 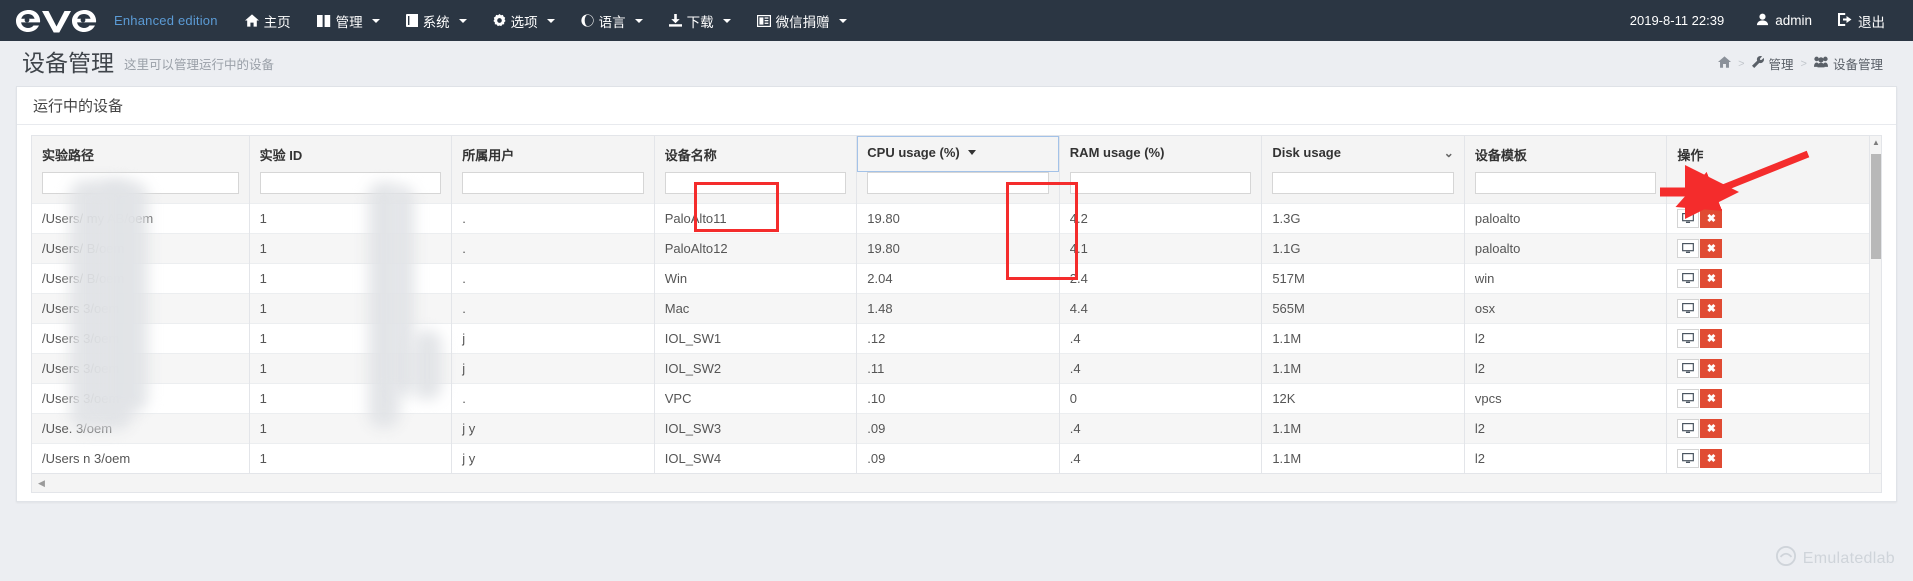 What do you see at coordinates (913, 152) in the screenshot?
I see `column-header-cpu-usage-label: CPU usage (%)` at bounding box center [913, 152].